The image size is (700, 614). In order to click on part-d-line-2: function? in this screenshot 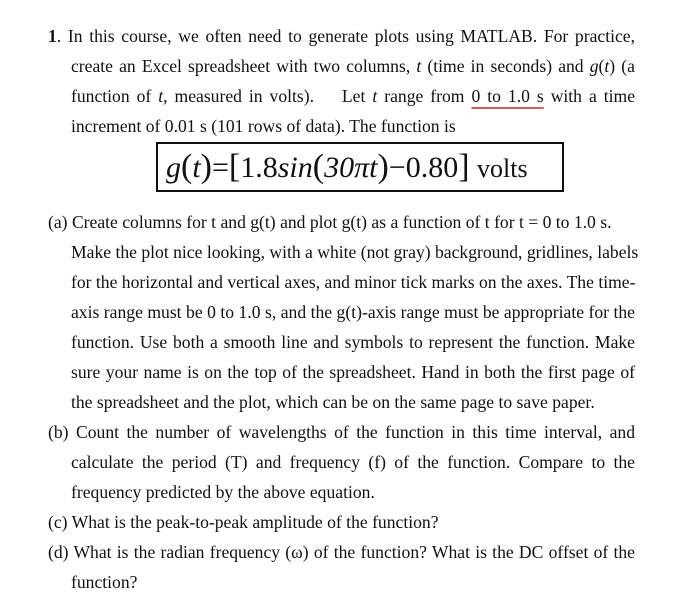, I will do `click(104, 582)`.